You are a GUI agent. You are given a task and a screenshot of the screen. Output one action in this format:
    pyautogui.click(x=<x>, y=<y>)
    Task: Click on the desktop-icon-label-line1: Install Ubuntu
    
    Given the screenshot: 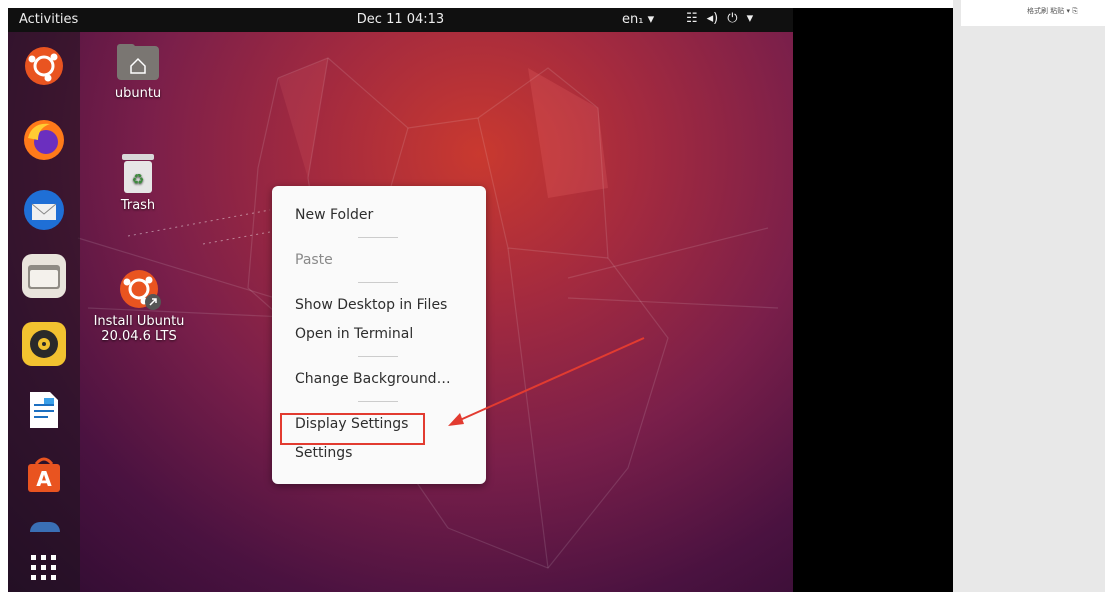 What is the action you would take?
    pyautogui.click(x=139, y=321)
    